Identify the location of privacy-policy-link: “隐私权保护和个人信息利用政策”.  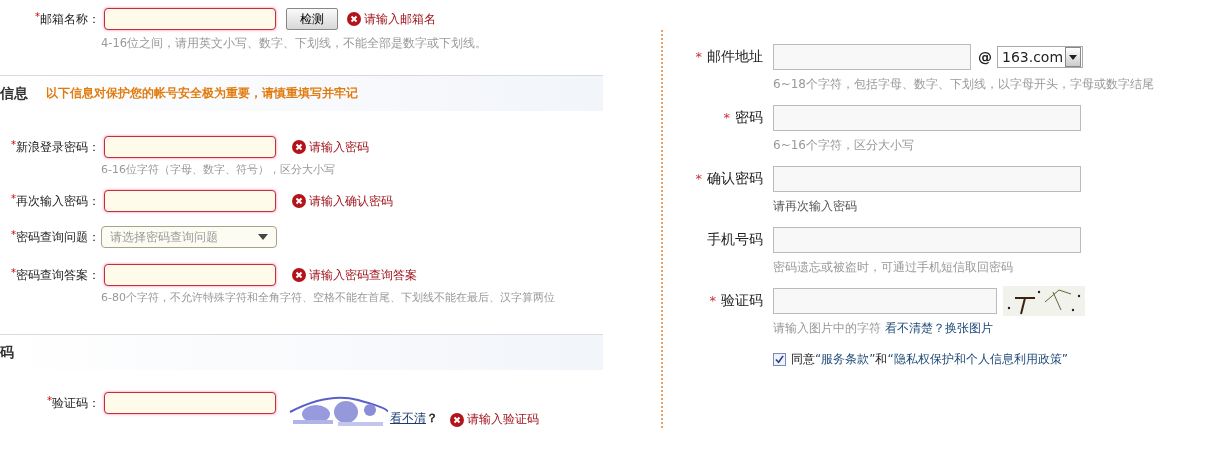
(977, 359).